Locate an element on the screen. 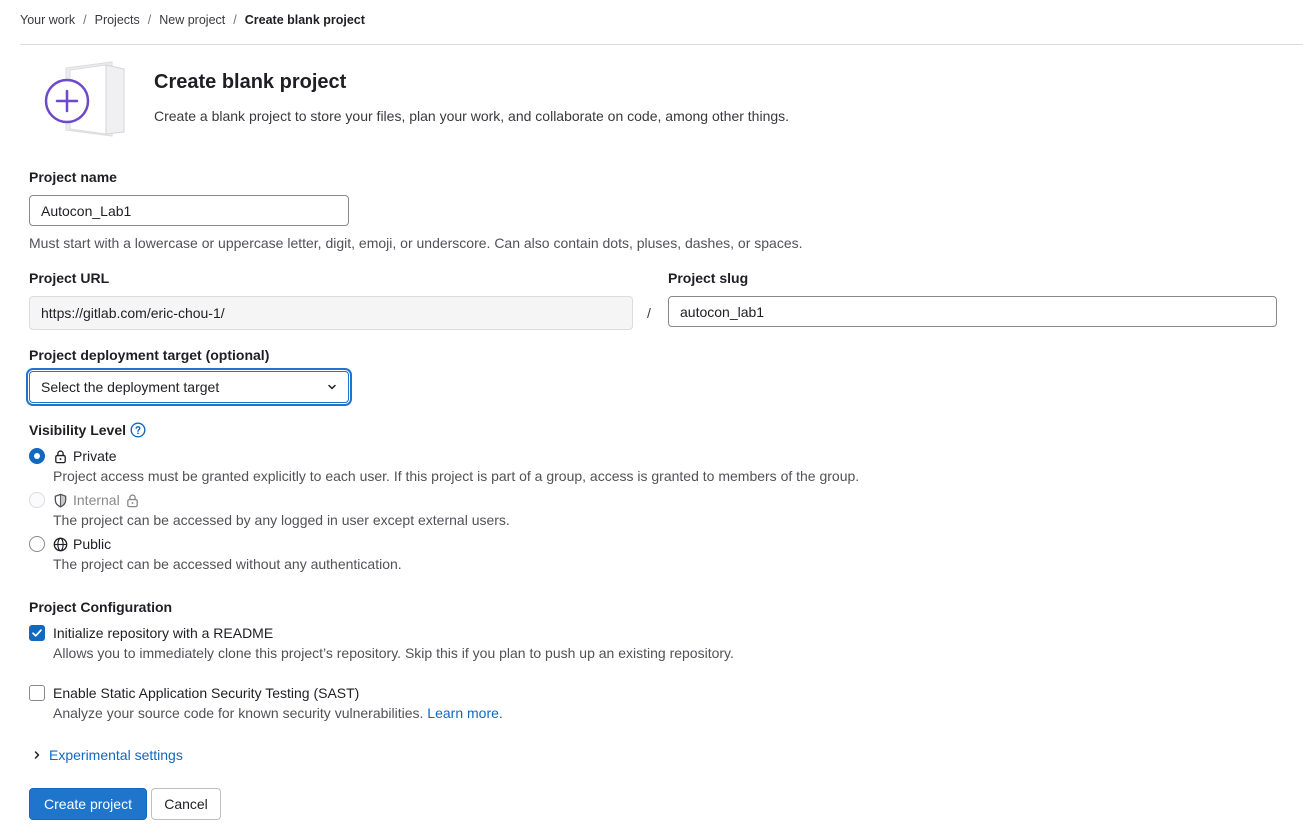 The width and height of the screenshot is (1303, 828). visibility-internal-option: Internal is located at coordinates (96, 500).